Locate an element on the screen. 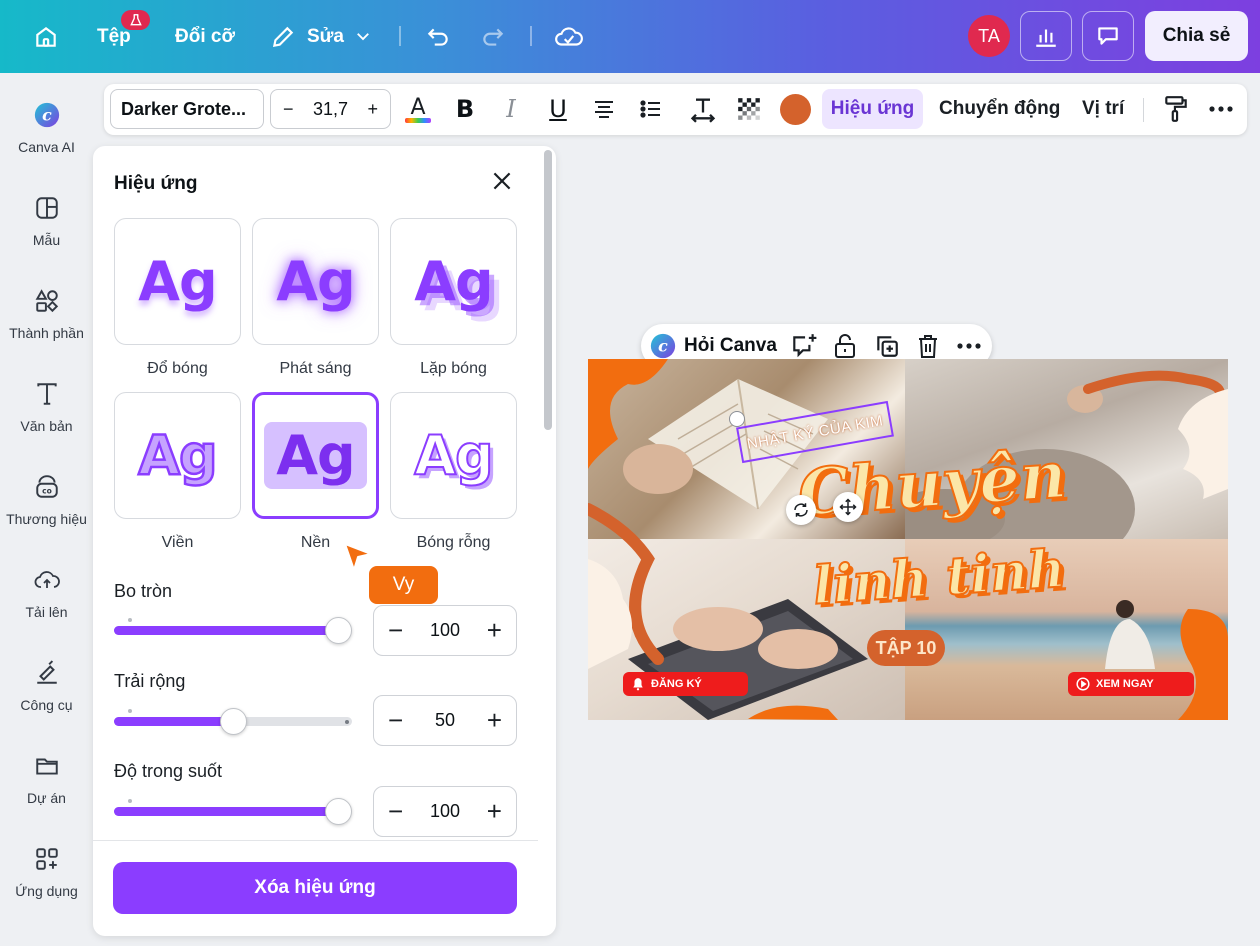 The image size is (1260, 946). roundness-stepper: − 100 + is located at coordinates (445, 630).